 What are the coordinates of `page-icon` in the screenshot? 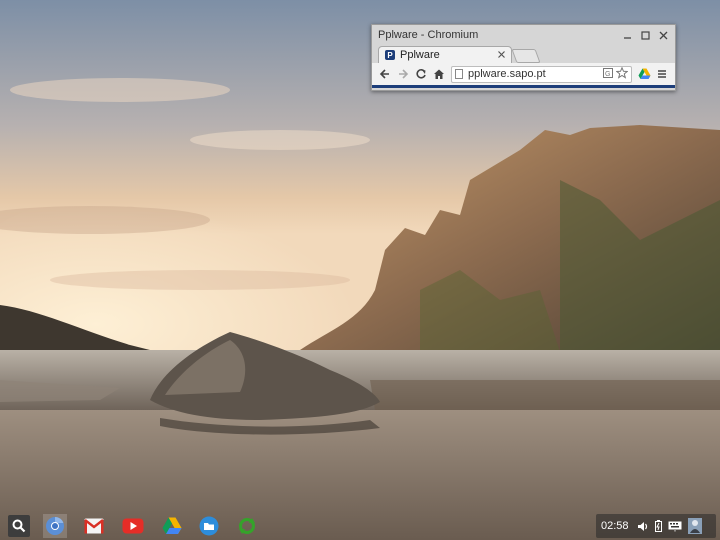 It's located at (459, 74).